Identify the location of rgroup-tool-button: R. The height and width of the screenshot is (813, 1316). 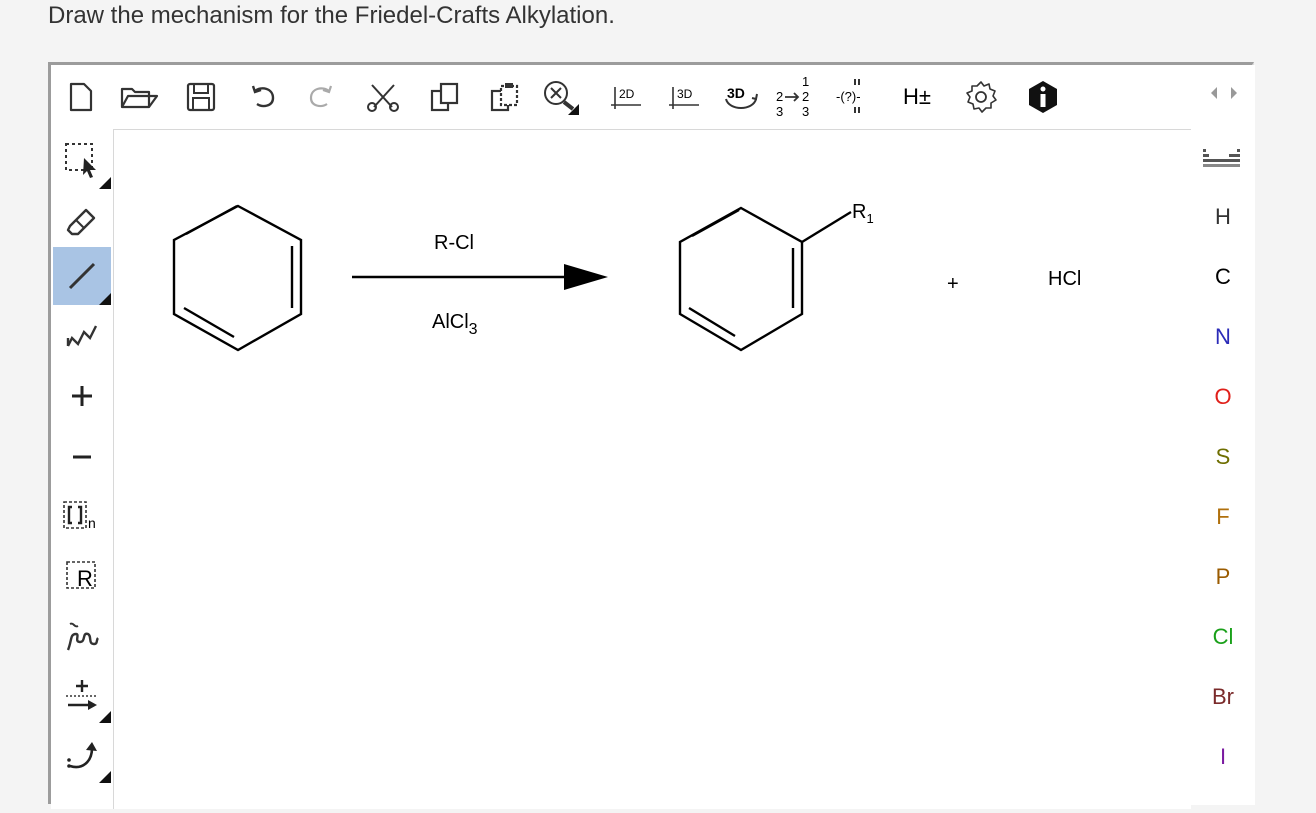
(82, 576).